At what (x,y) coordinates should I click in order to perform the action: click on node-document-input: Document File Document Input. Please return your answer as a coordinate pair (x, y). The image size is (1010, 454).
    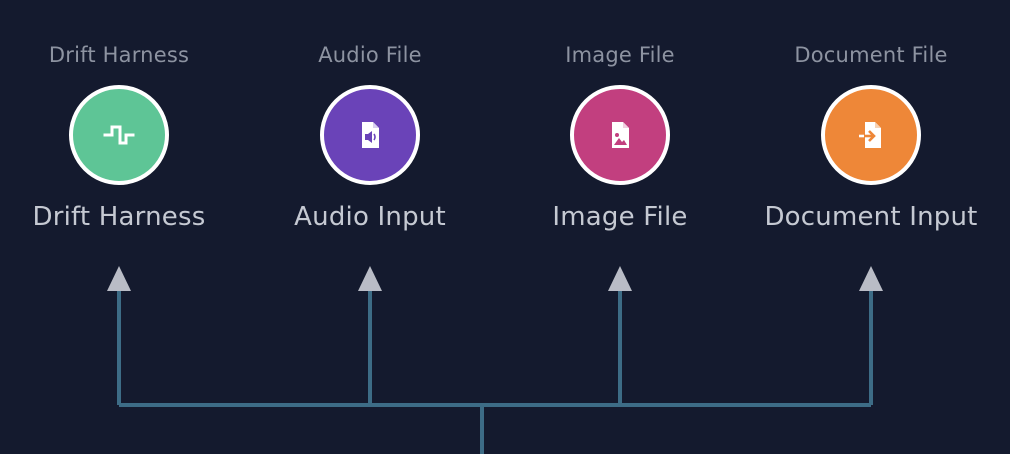
    Looking at the image, I should click on (871, 137).